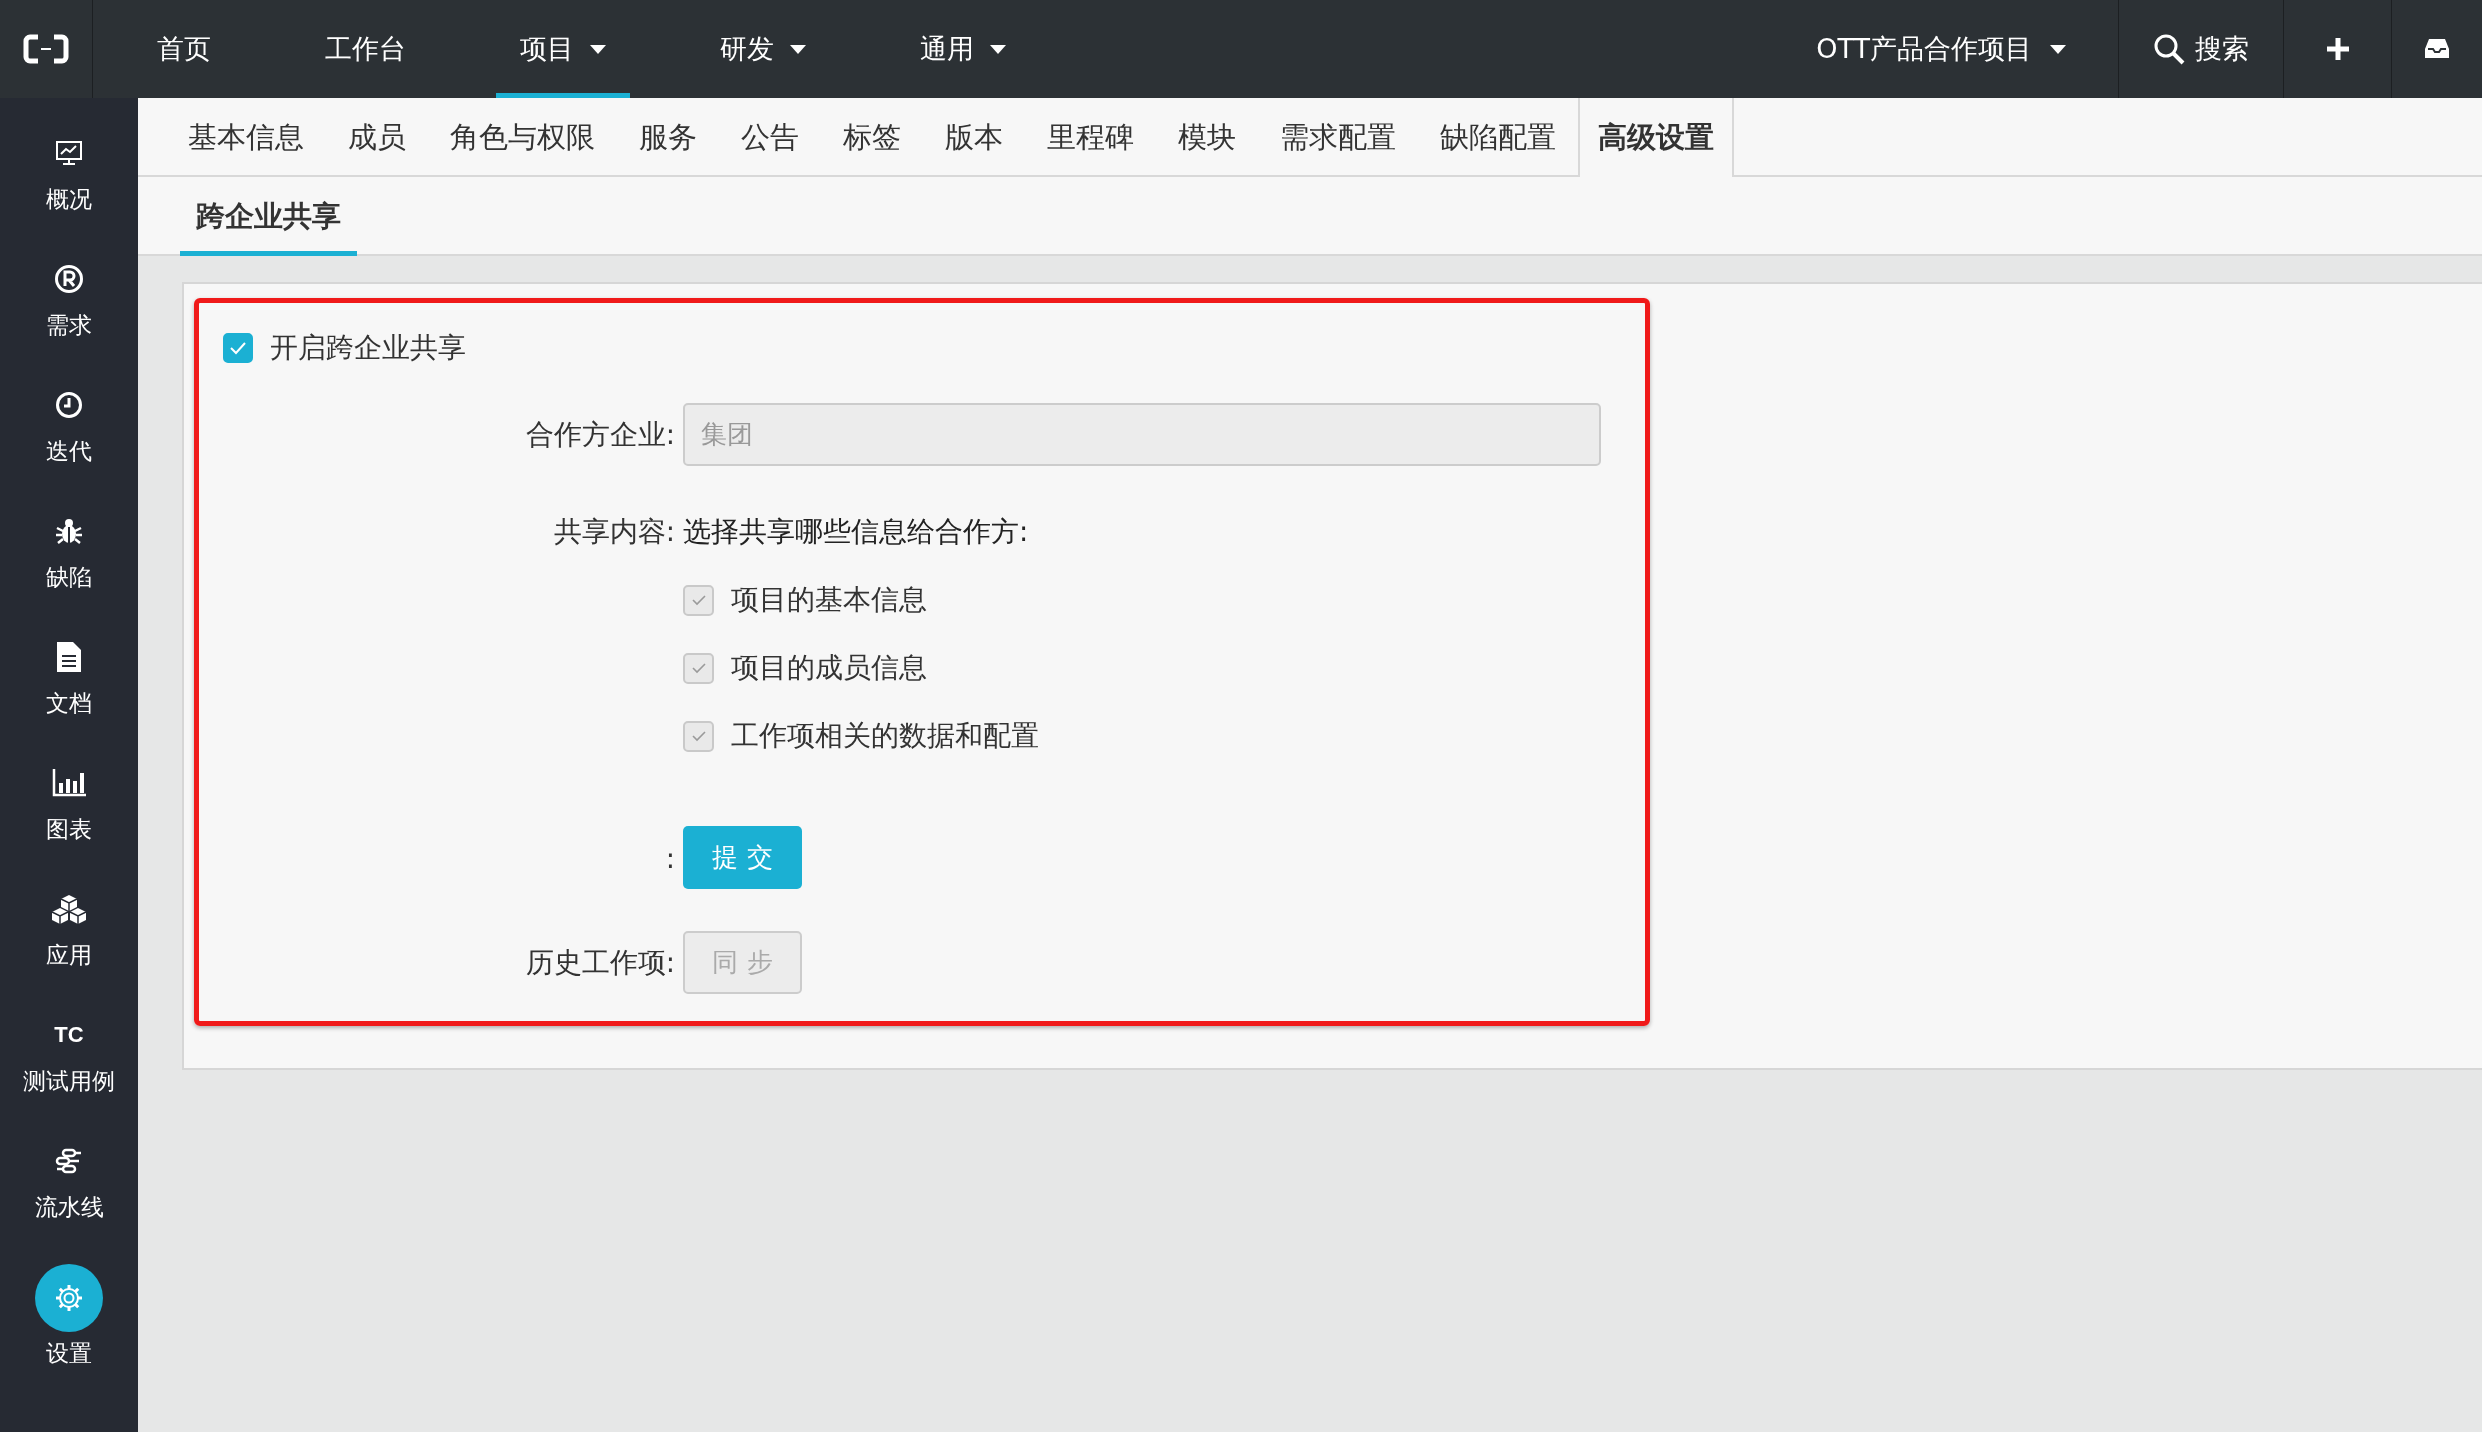  What do you see at coordinates (69, 1199) in the screenshot?
I see `sidebar-item: 流水线` at bounding box center [69, 1199].